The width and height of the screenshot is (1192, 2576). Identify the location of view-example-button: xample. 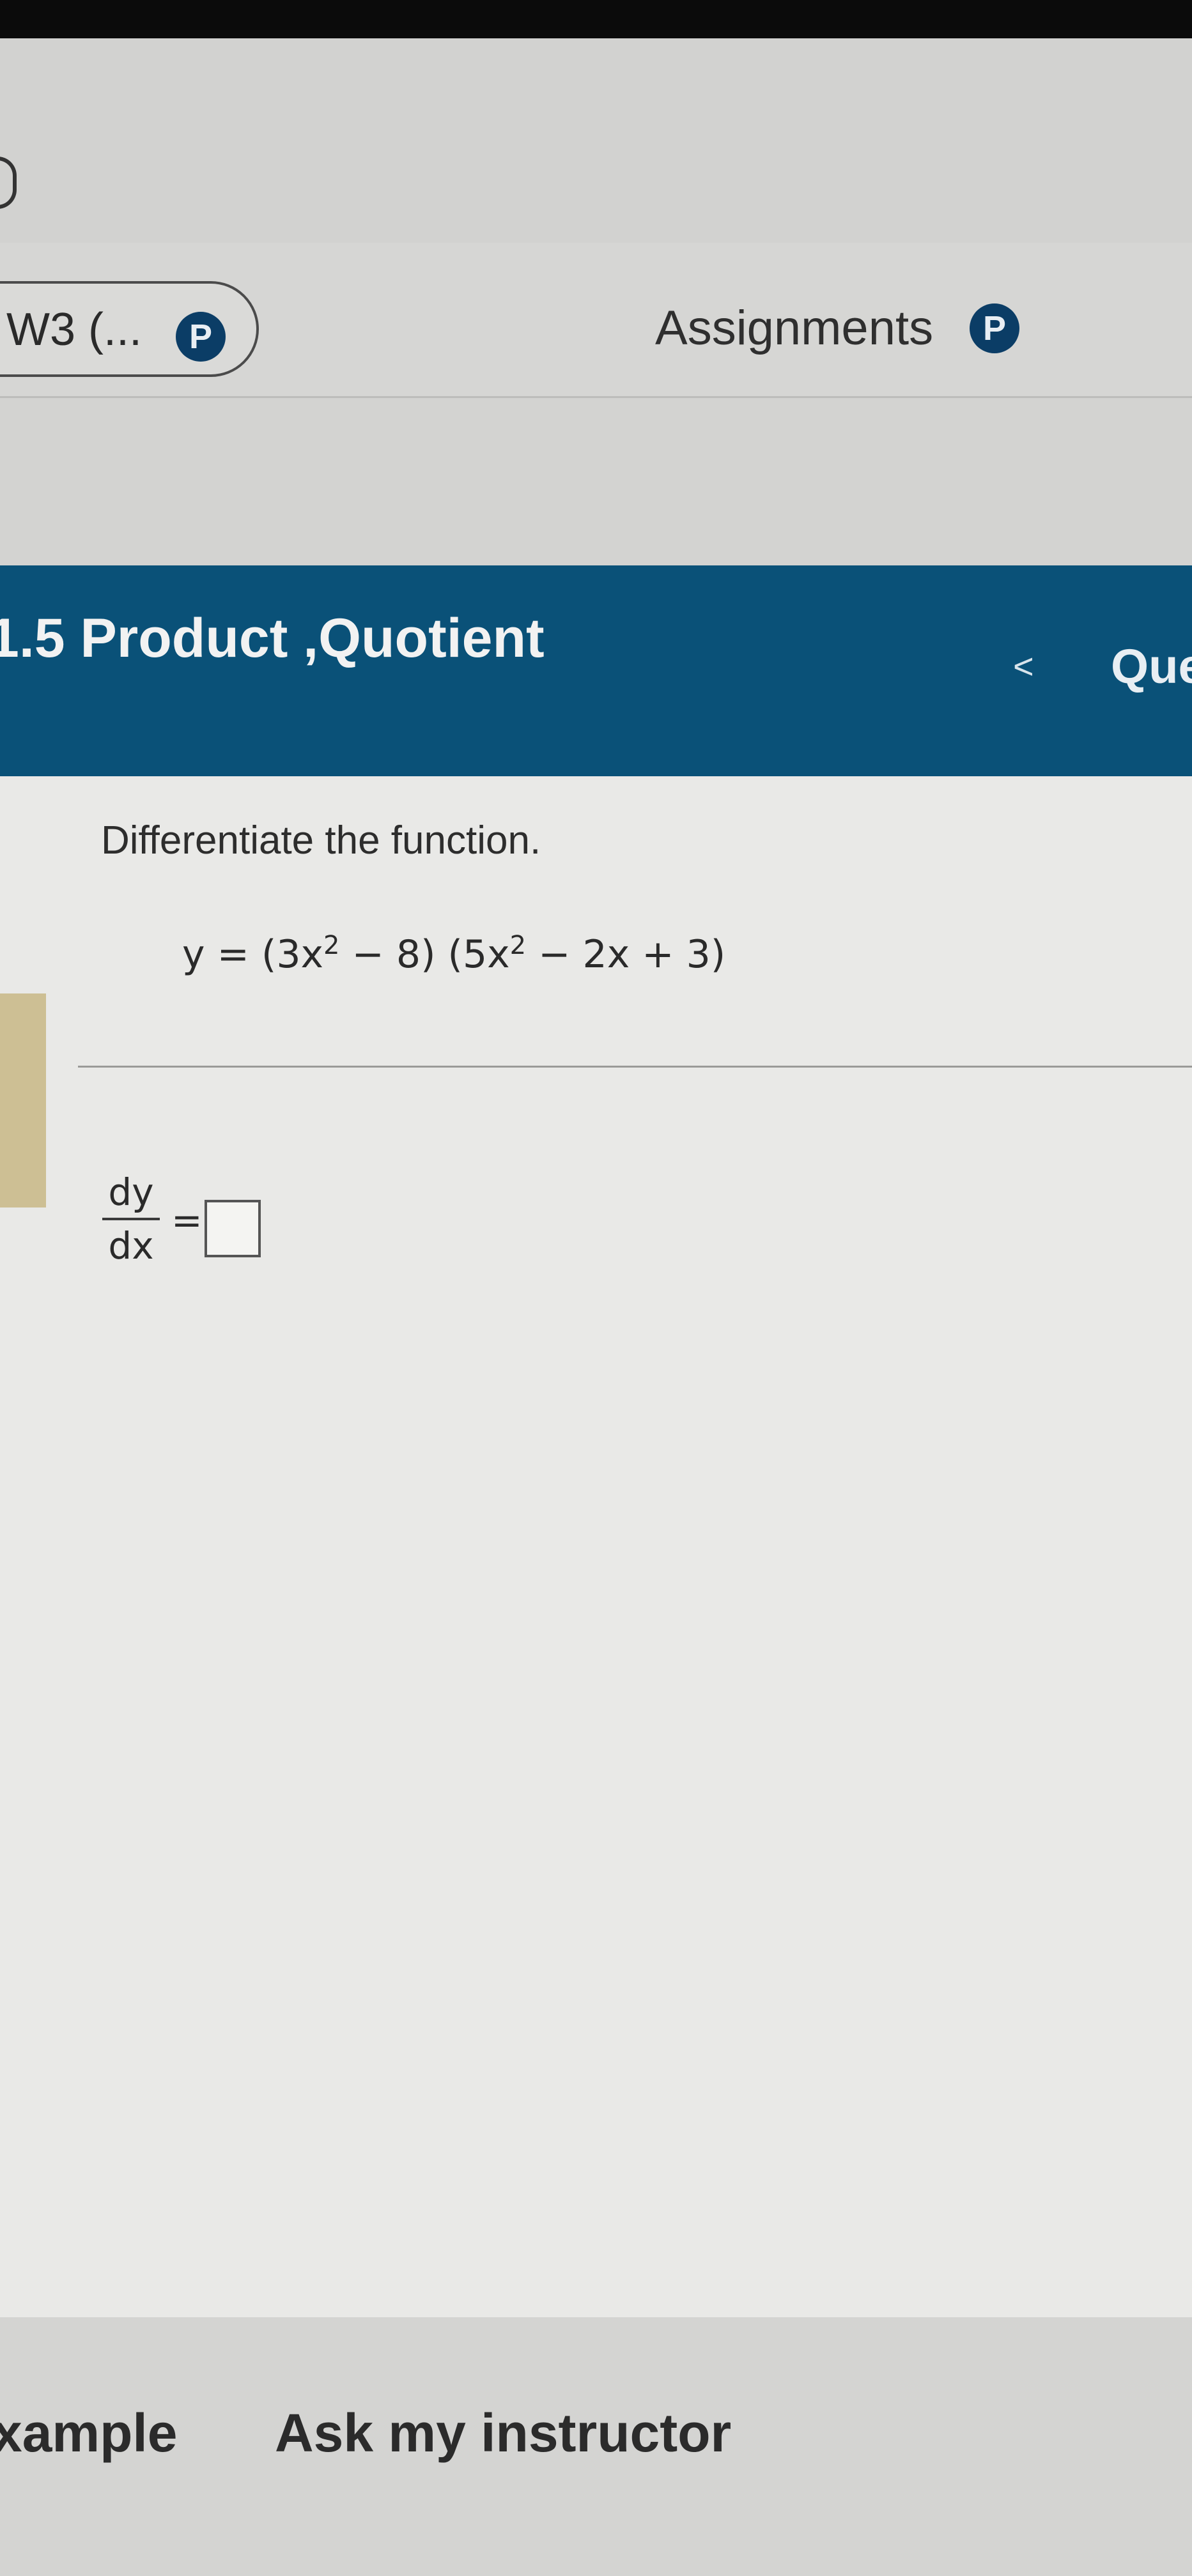
(89, 2433).